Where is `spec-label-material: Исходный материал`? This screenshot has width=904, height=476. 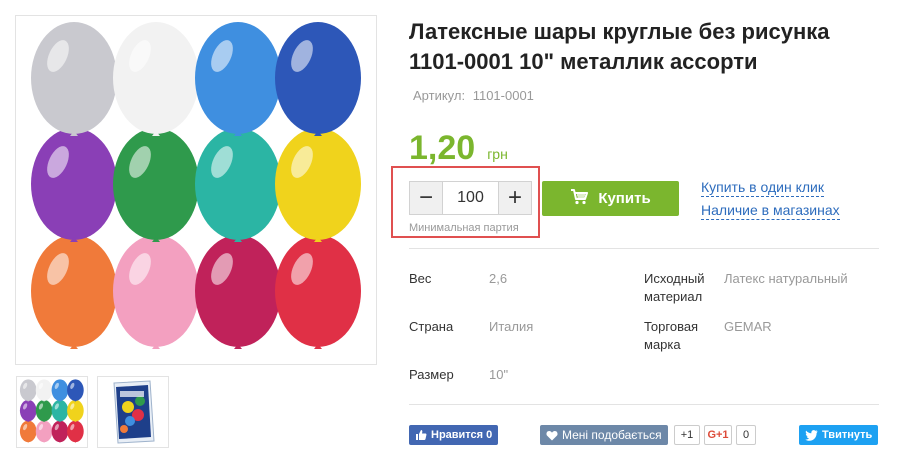 spec-label-material: Исходный материал is located at coordinates (674, 287).